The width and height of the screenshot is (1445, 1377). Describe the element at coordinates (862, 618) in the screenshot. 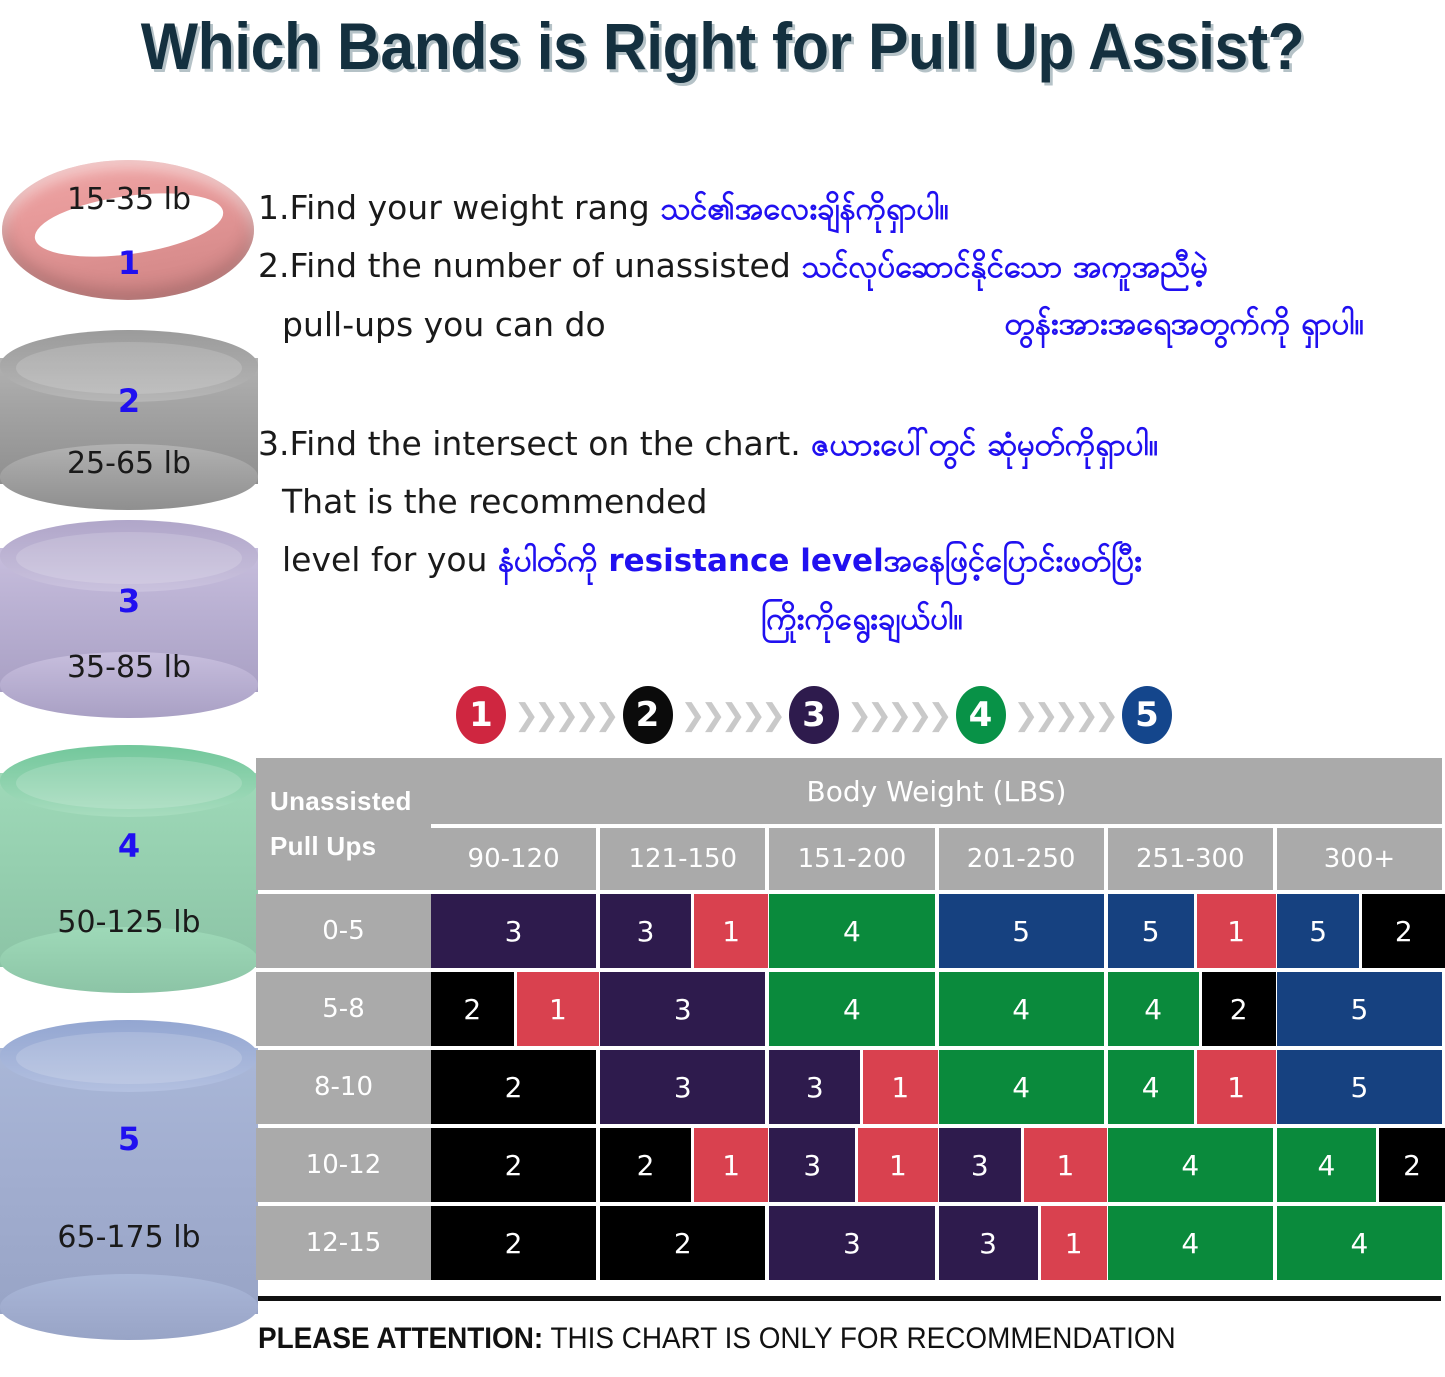

I see `instruction-line-7: ကြိုးကိုရွေးချယ်ပါ။` at that location.